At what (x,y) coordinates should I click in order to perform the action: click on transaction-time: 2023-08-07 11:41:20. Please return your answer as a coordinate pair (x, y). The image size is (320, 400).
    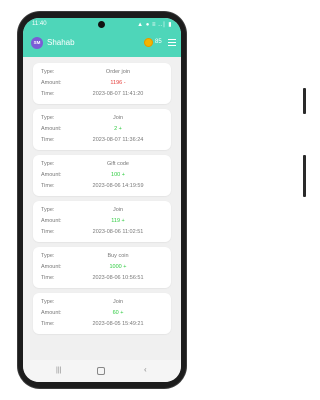
    Looking at the image, I should click on (118, 94).